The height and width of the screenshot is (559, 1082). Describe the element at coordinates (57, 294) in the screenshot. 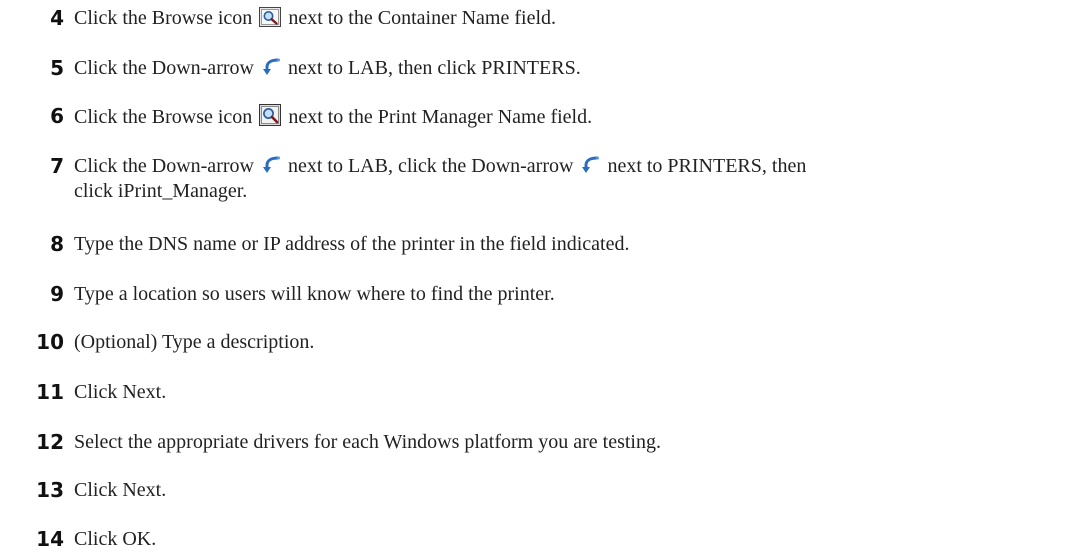

I see `step-number: 9` at that location.